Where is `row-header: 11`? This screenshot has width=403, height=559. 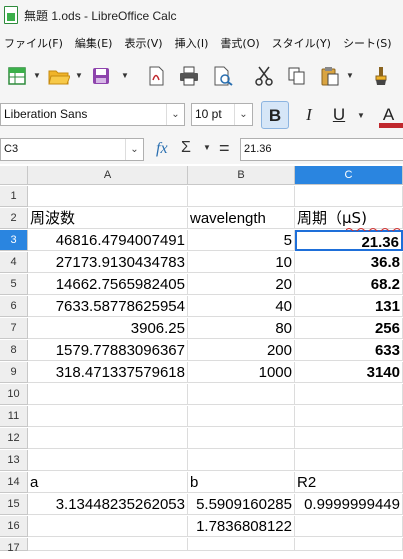 row-header: 11 is located at coordinates (14, 416).